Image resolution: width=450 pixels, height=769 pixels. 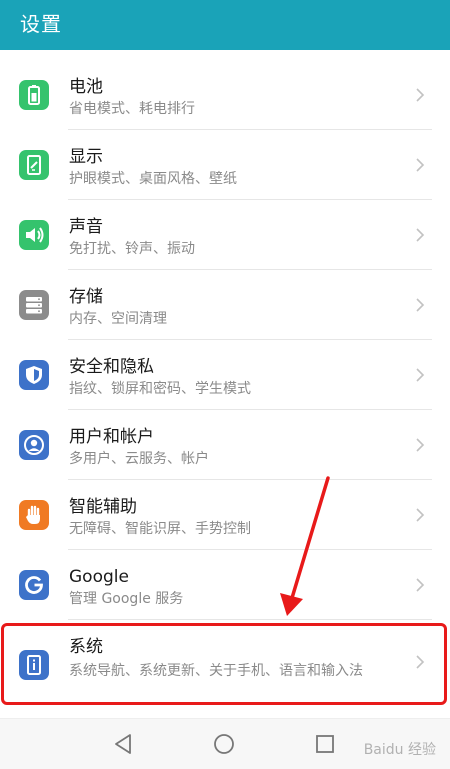 What do you see at coordinates (216, 671) in the screenshot?
I see `settings-item-subtitle: 系统导航、系统更新、关于手机、语言和输入法` at bounding box center [216, 671].